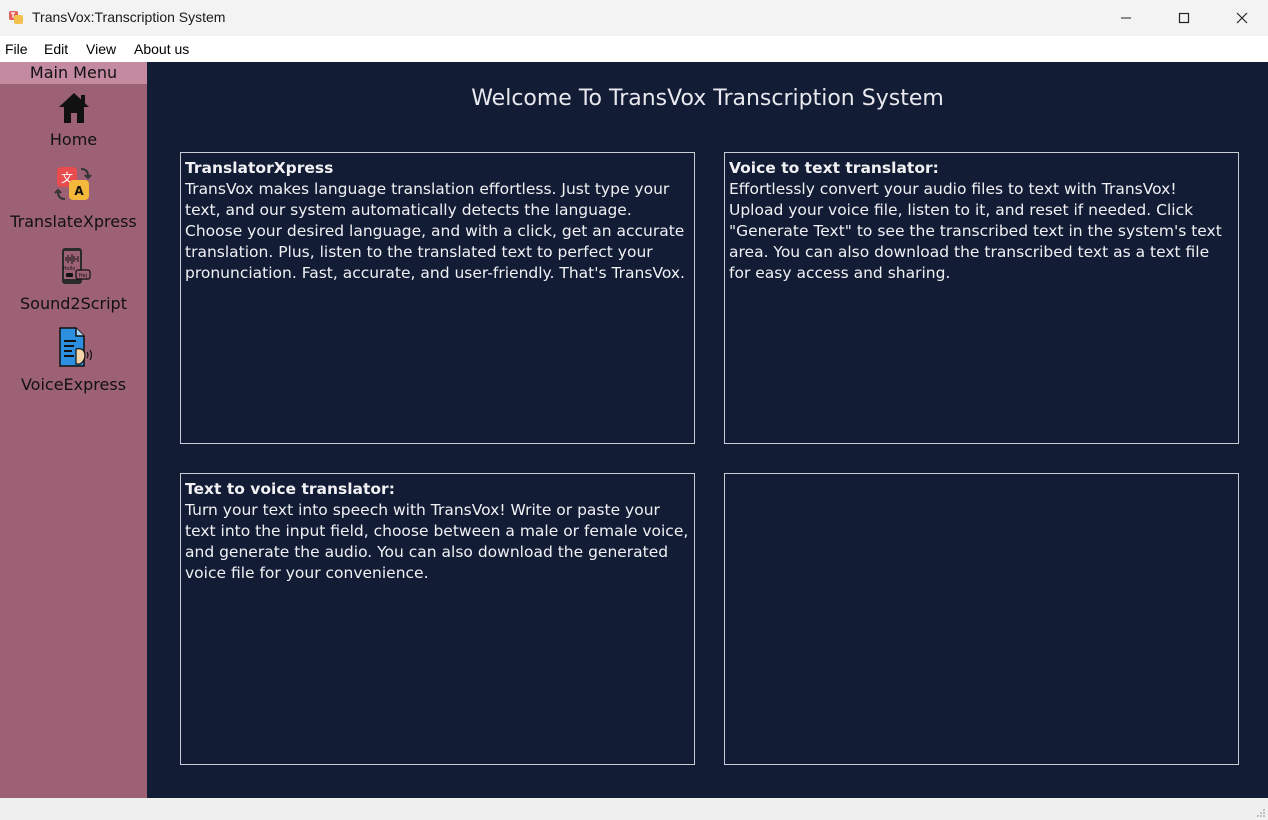 The image size is (1268, 820). What do you see at coordinates (290, 489) in the screenshot?
I see `card-title: Text to voice translator:` at bounding box center [290, 489].